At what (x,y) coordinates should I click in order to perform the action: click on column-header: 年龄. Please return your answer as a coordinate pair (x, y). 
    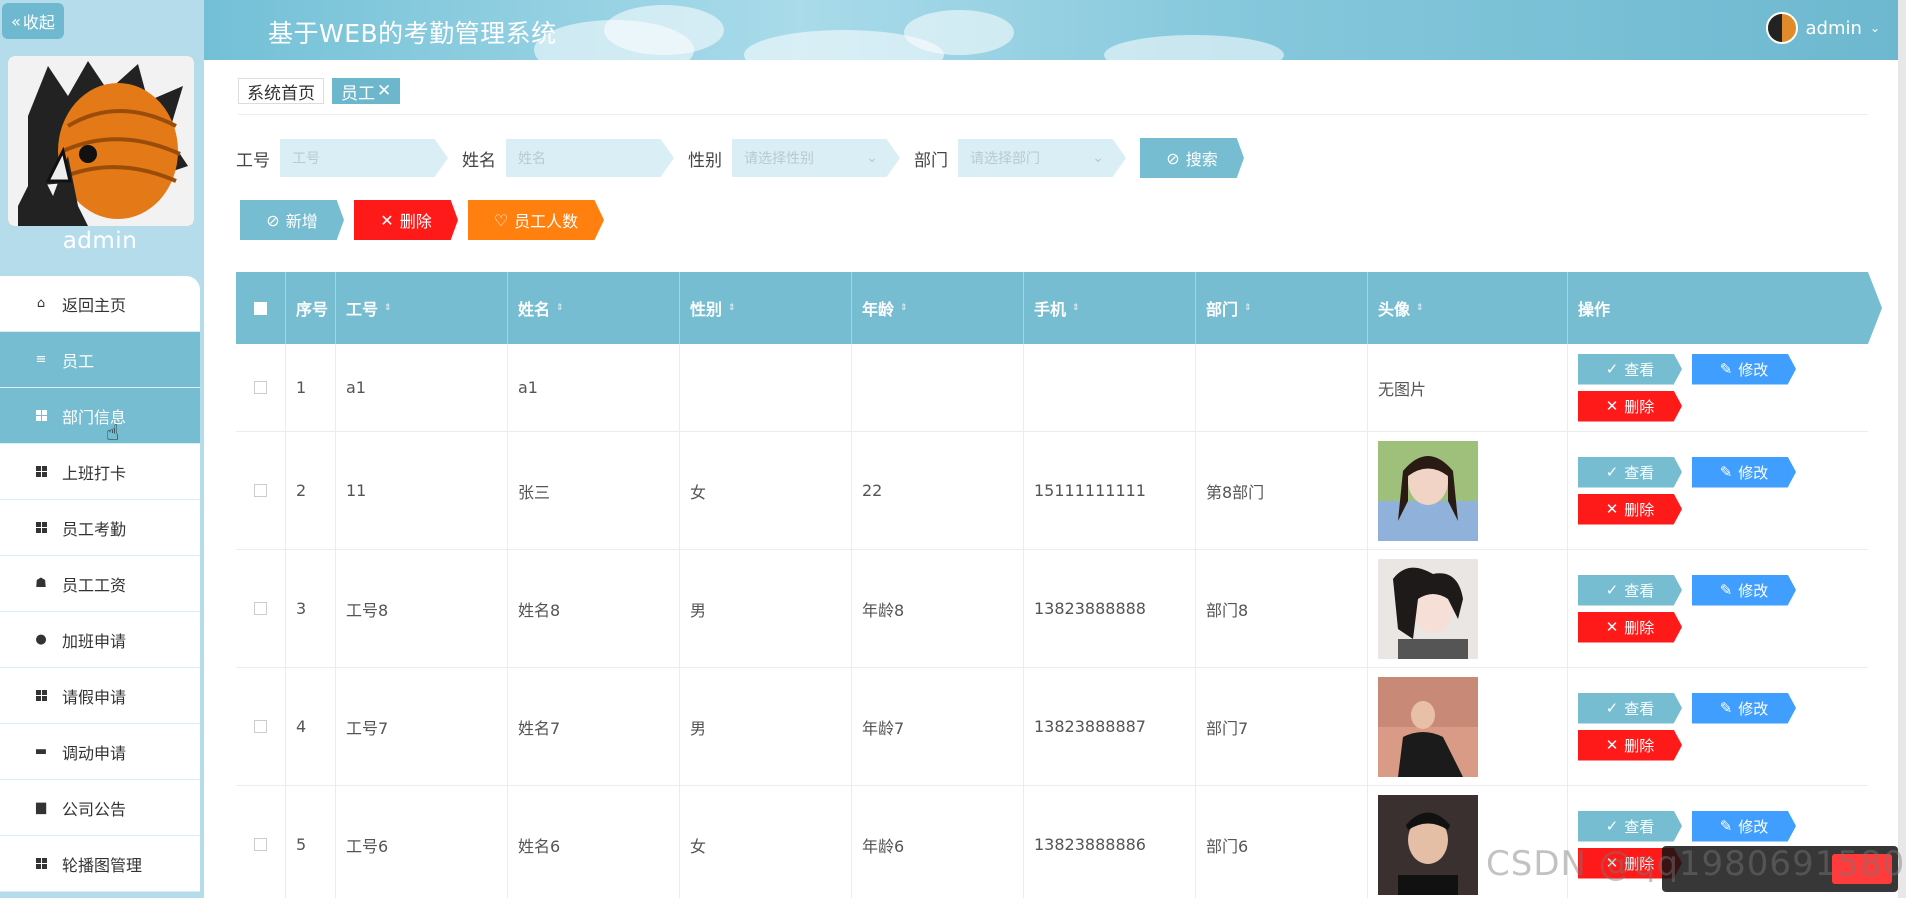
    Looking at the image, I should click on (878, 309).